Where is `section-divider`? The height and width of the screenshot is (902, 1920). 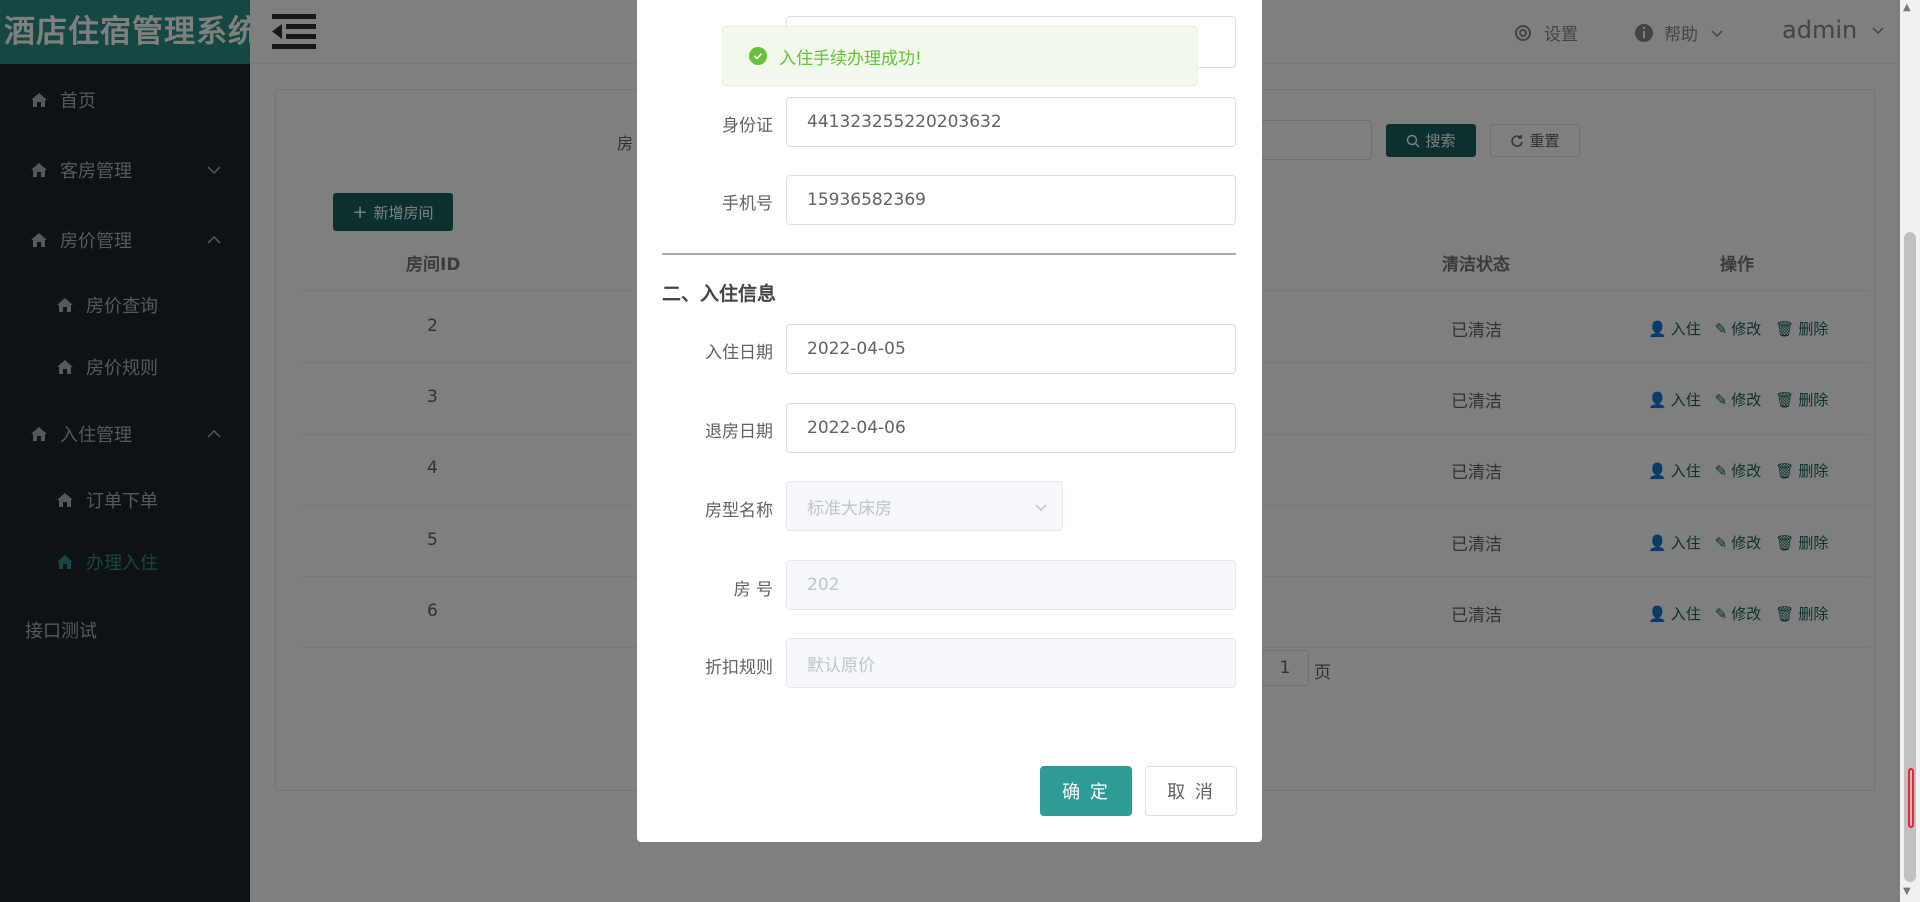 section-divider is located at coordinates (949, 254).